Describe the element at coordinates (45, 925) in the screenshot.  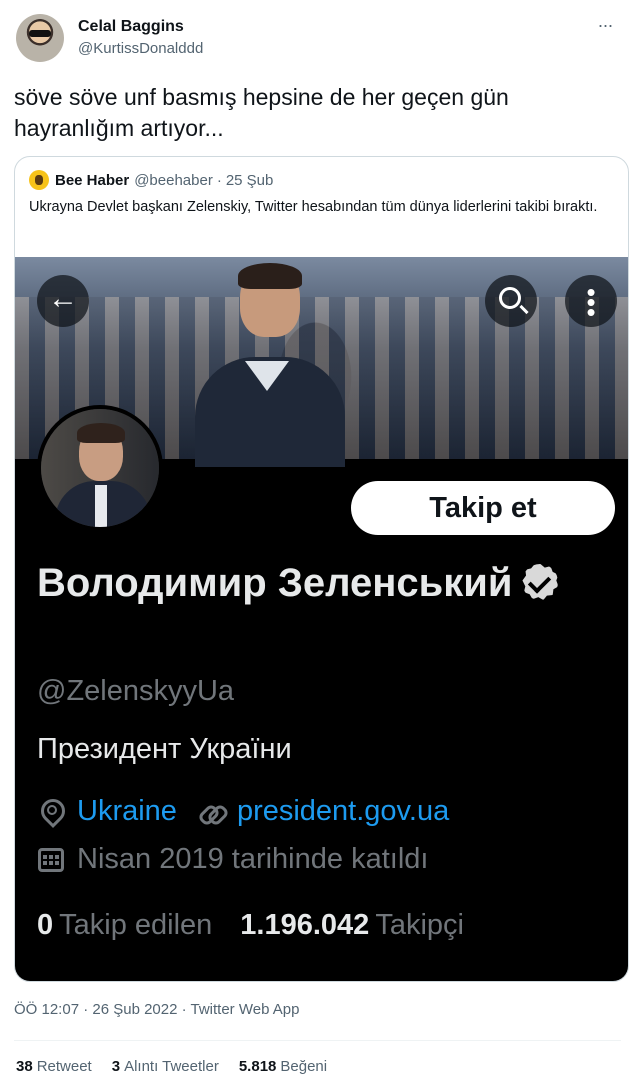
I see `following-count: 0` at that location.